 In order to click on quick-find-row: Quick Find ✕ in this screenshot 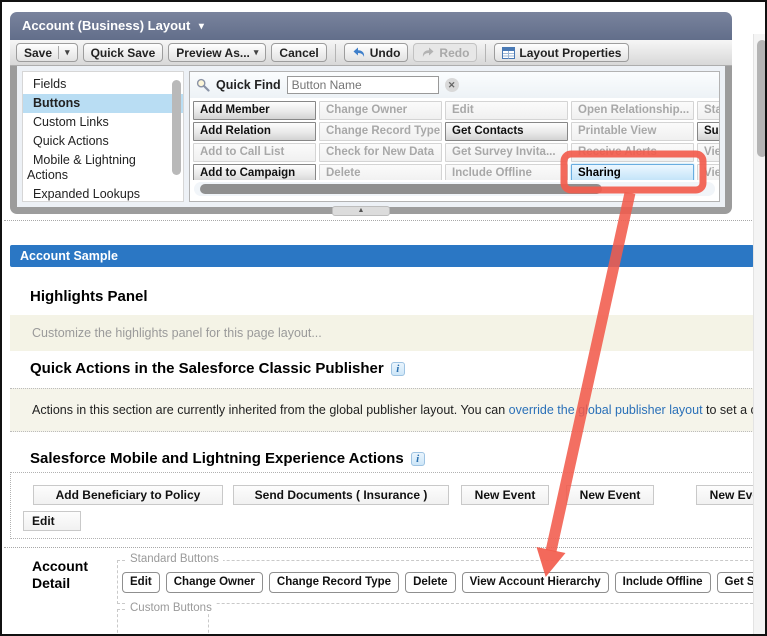, I will do `click(454, 85)`.